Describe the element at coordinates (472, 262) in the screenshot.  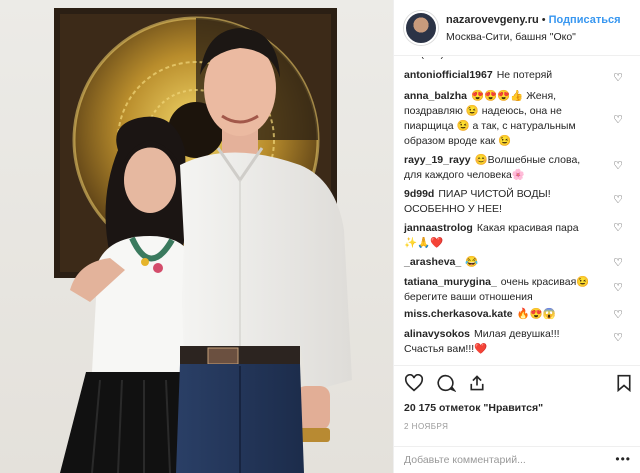
I see `comment-text: 😂` at that location.